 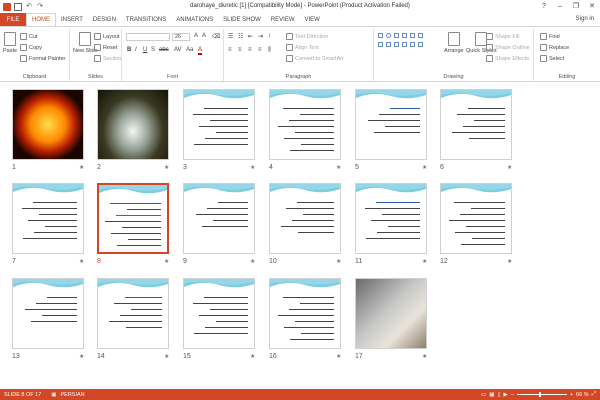 What do you see at coordinates (499, 395) in the screenshot?
I see `reading-view-icon: ▯` at bounding box center [499, 395].